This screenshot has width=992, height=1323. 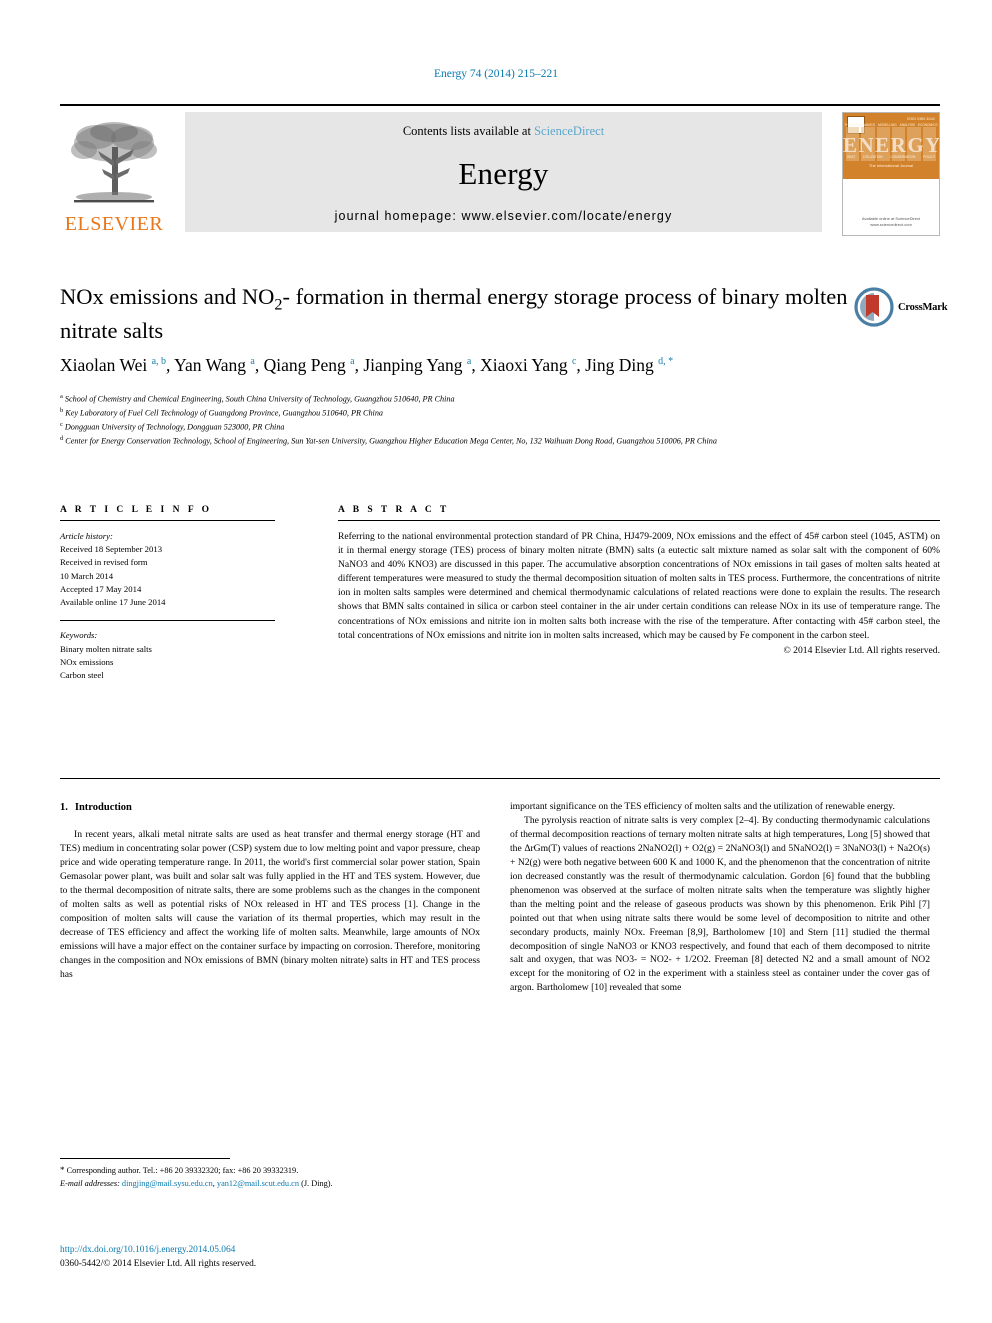 I want to click on author-name: Xiaolan Wei, so click(x=104, y=365).